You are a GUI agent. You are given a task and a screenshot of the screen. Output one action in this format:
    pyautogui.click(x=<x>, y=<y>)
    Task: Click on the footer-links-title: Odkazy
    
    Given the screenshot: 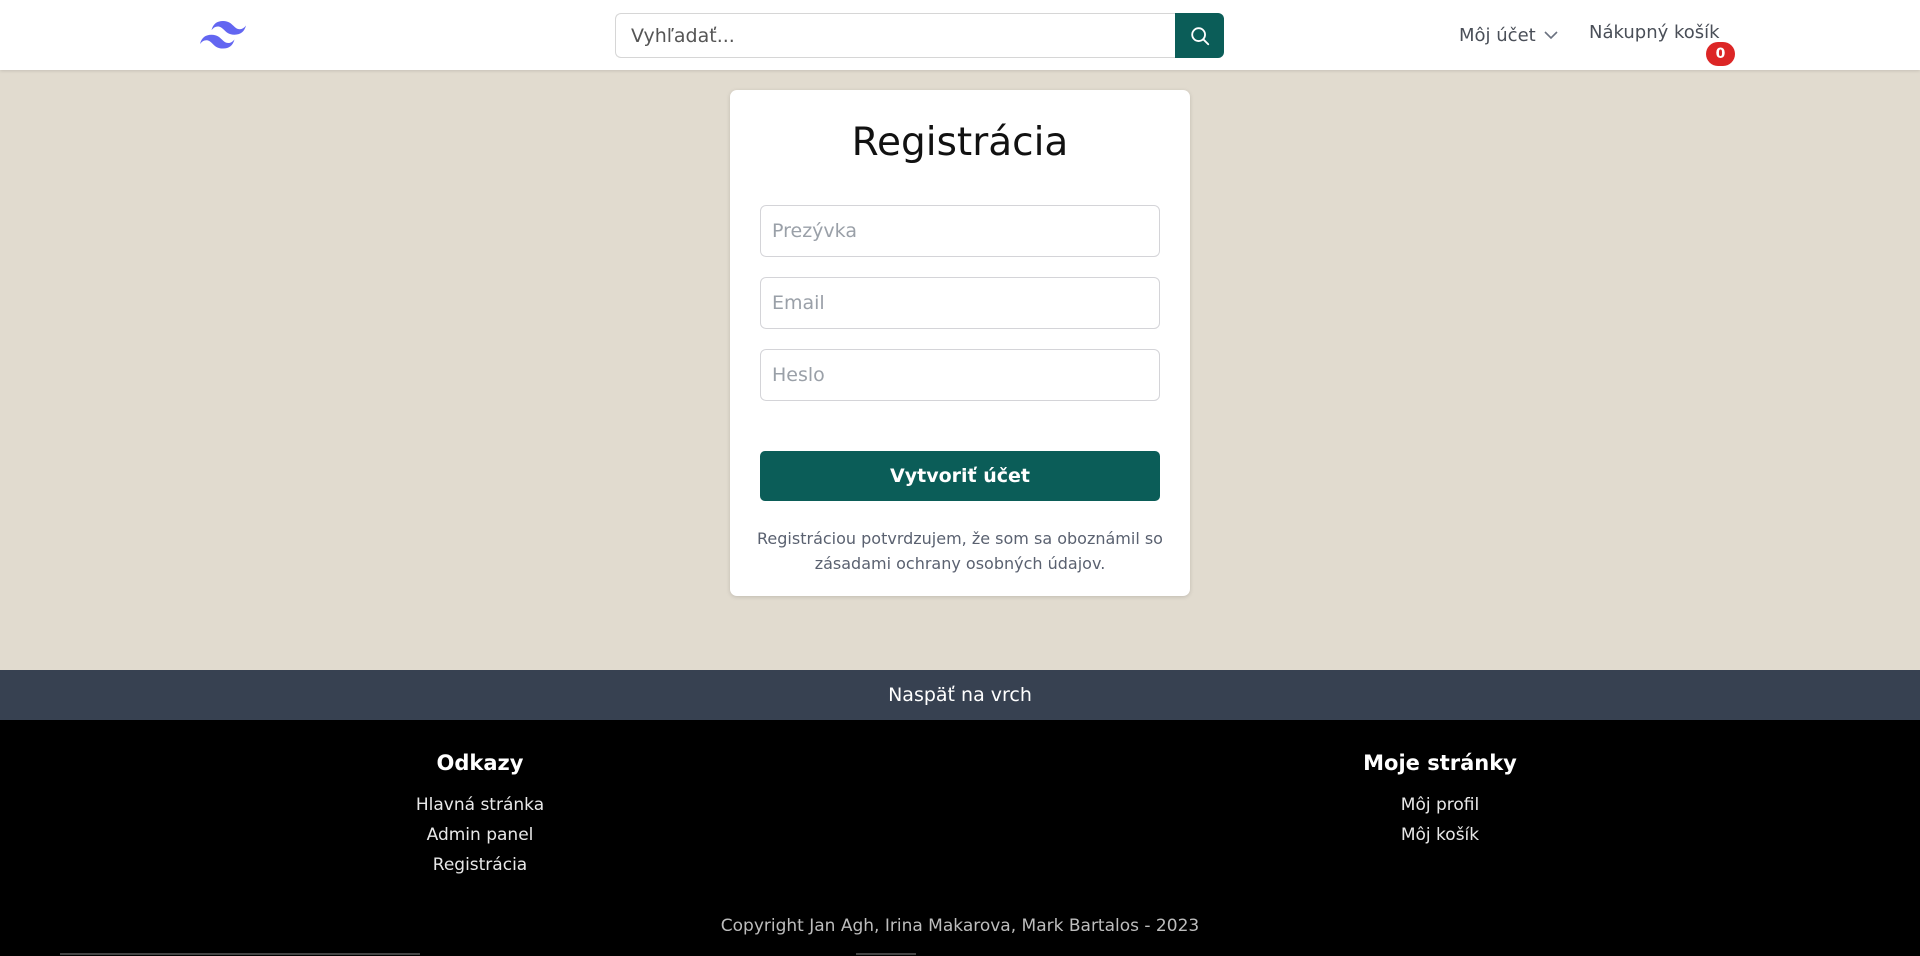 What is the action you would take?
    pyautogui.click(x=480, y=763)
    